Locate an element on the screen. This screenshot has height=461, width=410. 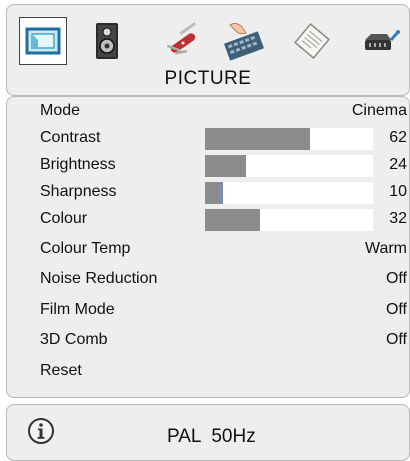
brightness-slider is located at coordinates (289, 166).